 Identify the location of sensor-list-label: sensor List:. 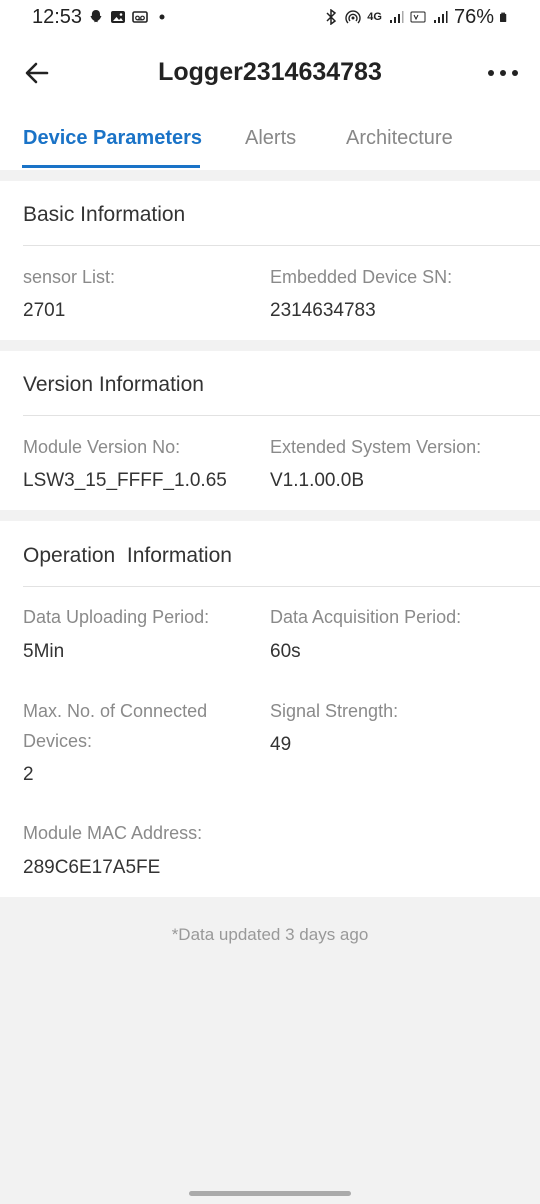
(69, 277).